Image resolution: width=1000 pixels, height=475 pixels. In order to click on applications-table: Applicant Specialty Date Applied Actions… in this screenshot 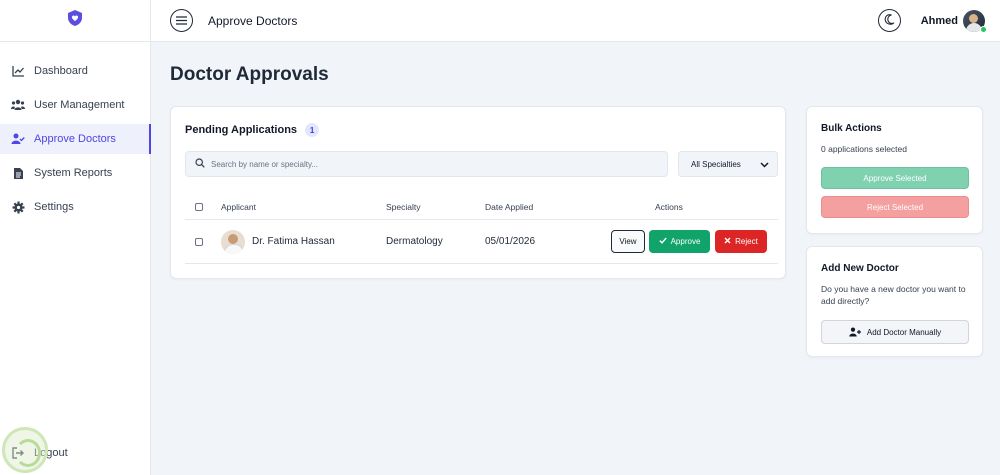, I will do `click(481, 229)`.